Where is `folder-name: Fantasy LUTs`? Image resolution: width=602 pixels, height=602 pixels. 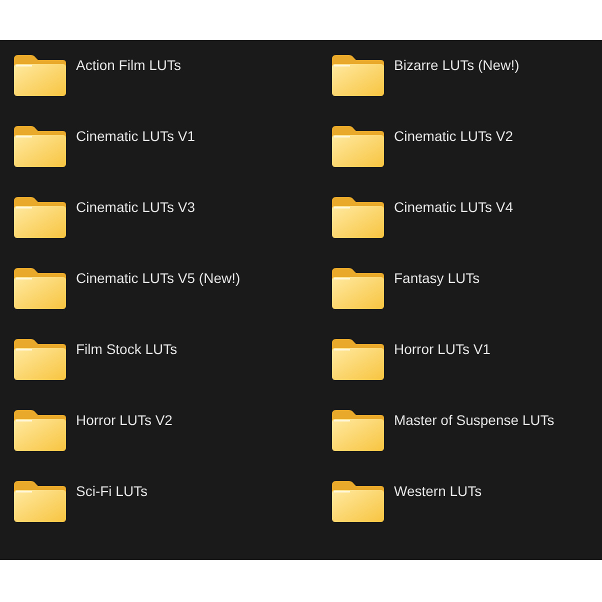 folder-name: Fantasy LUTs is located at coordinates (437, 278).